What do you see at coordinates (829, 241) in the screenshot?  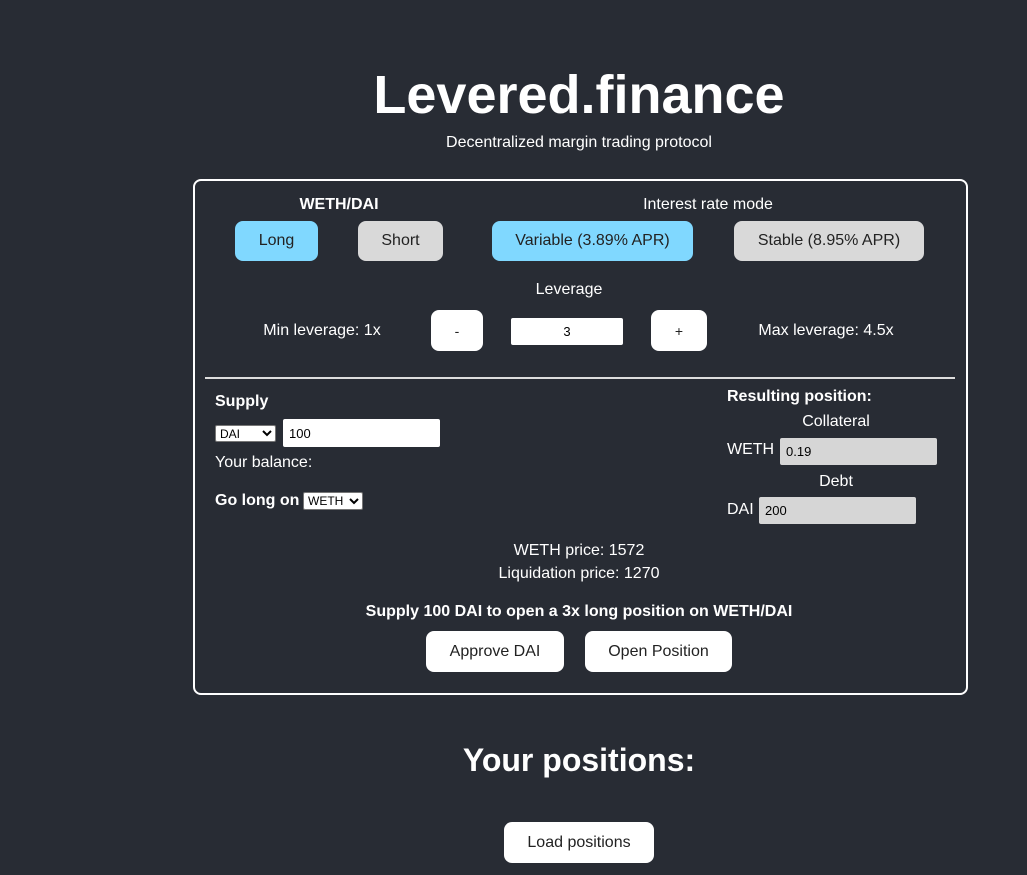 I see `stable-rate-button: Stable (8.95% APR)` at bounding box center [829, 241].